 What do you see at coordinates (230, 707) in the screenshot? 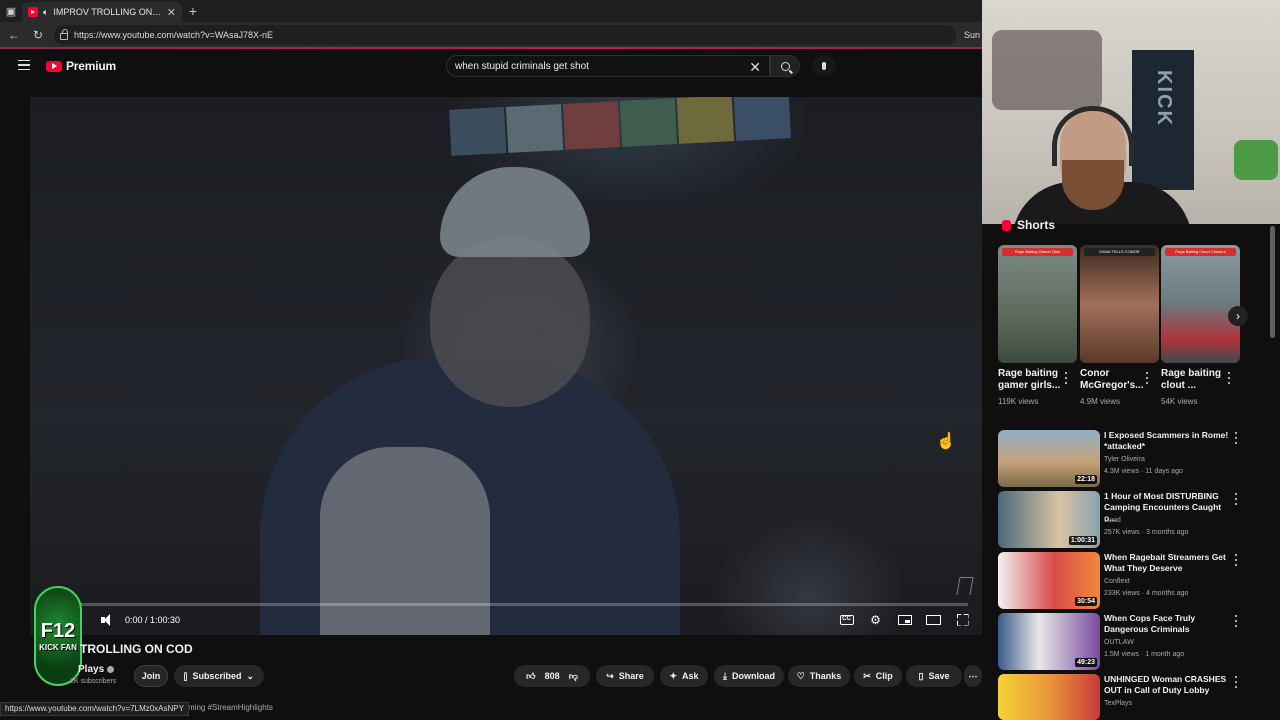
I see `description-hashtag: ming #StreamHighlights` at bounding box center [230, 707].